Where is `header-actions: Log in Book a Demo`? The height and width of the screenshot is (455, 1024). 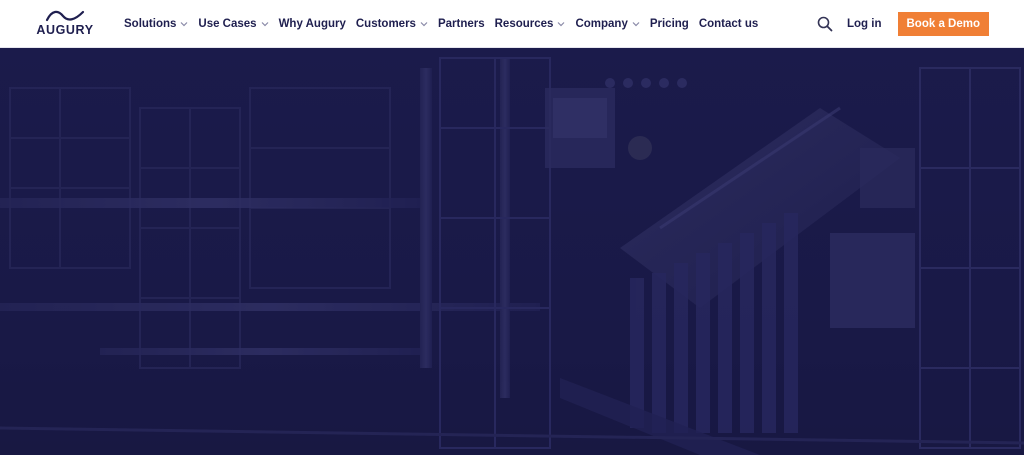
header-actions: Log in Book a Demo is located at coordinates (903, 24).